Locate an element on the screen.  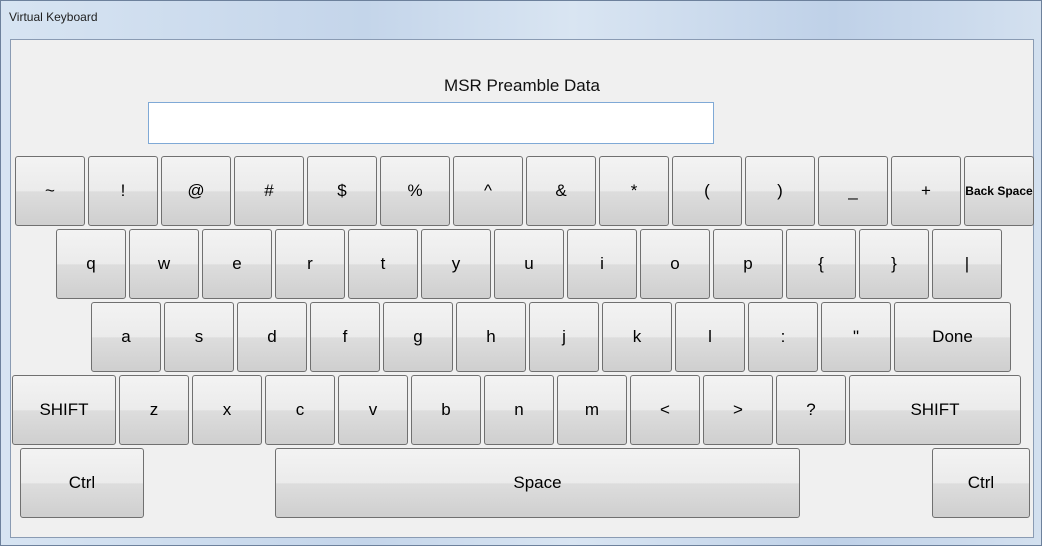
key-a: a is located at coordinates (126, 337).